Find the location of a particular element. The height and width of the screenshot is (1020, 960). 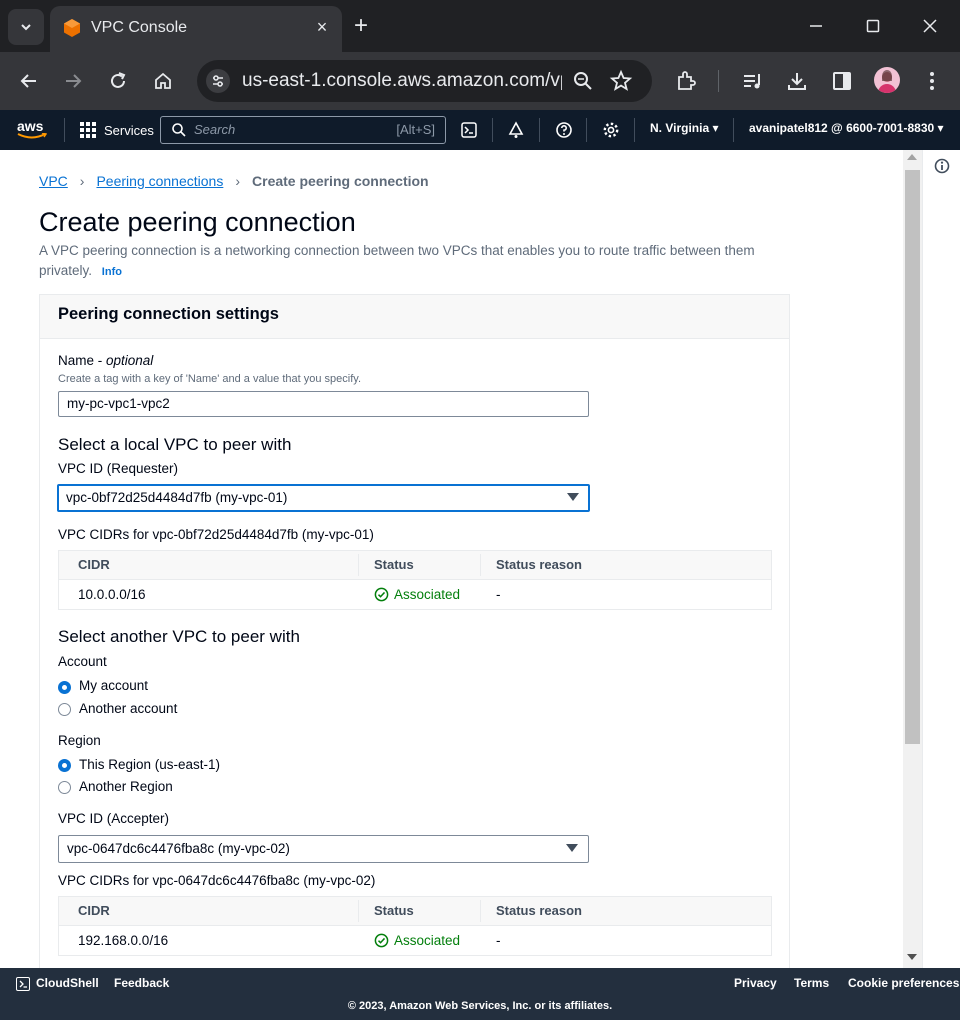

zoom-icon is located at coordinates (583, 81).